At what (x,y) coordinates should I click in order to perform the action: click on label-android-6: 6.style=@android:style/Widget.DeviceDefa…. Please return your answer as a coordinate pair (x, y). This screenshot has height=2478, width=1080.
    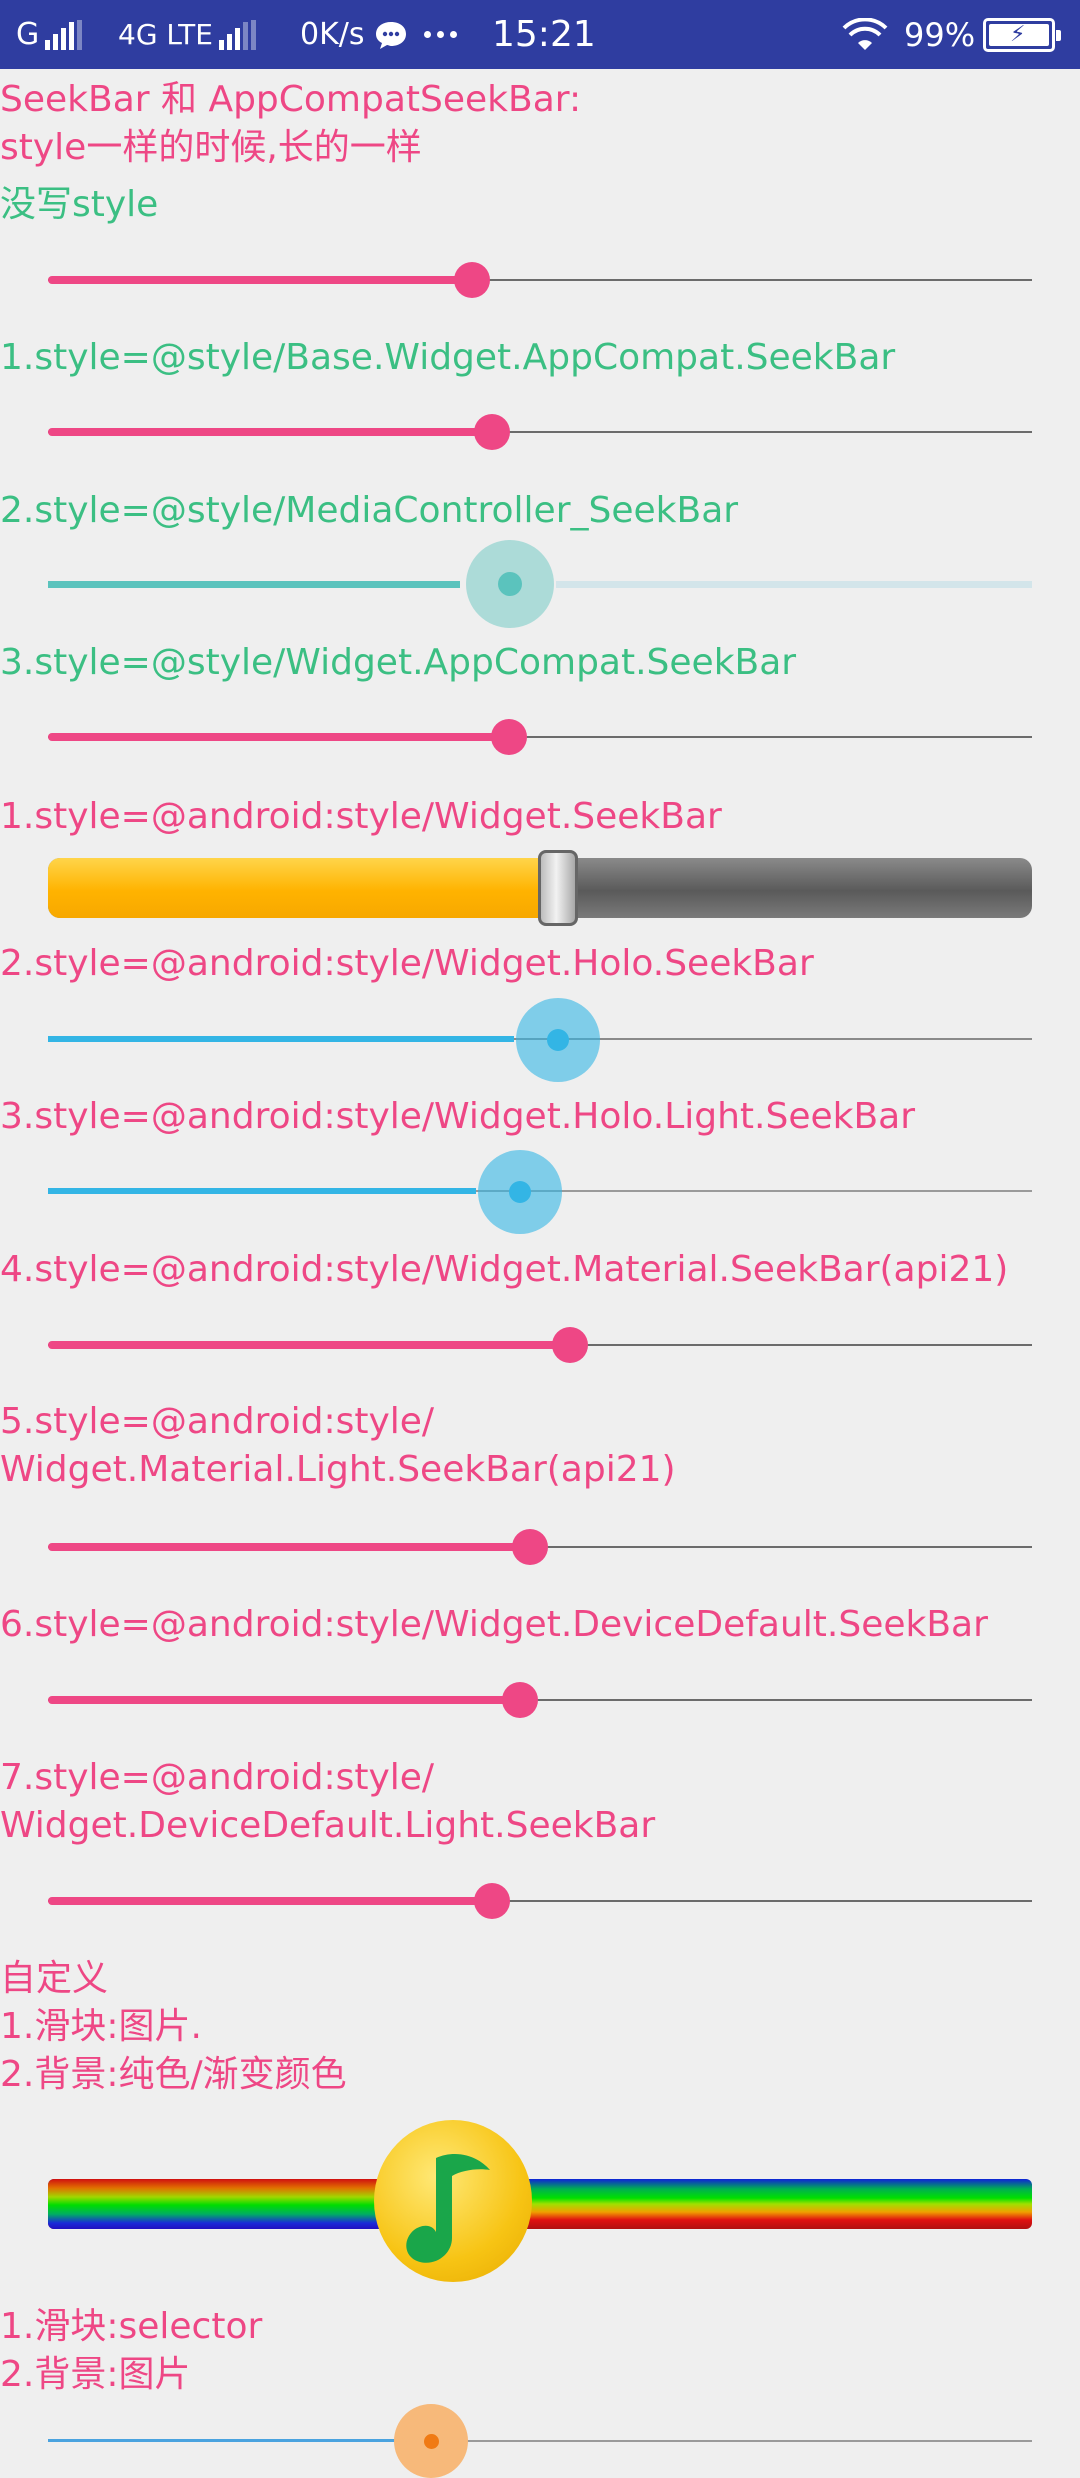
    Looking at the image, I should click on (494, 1624).